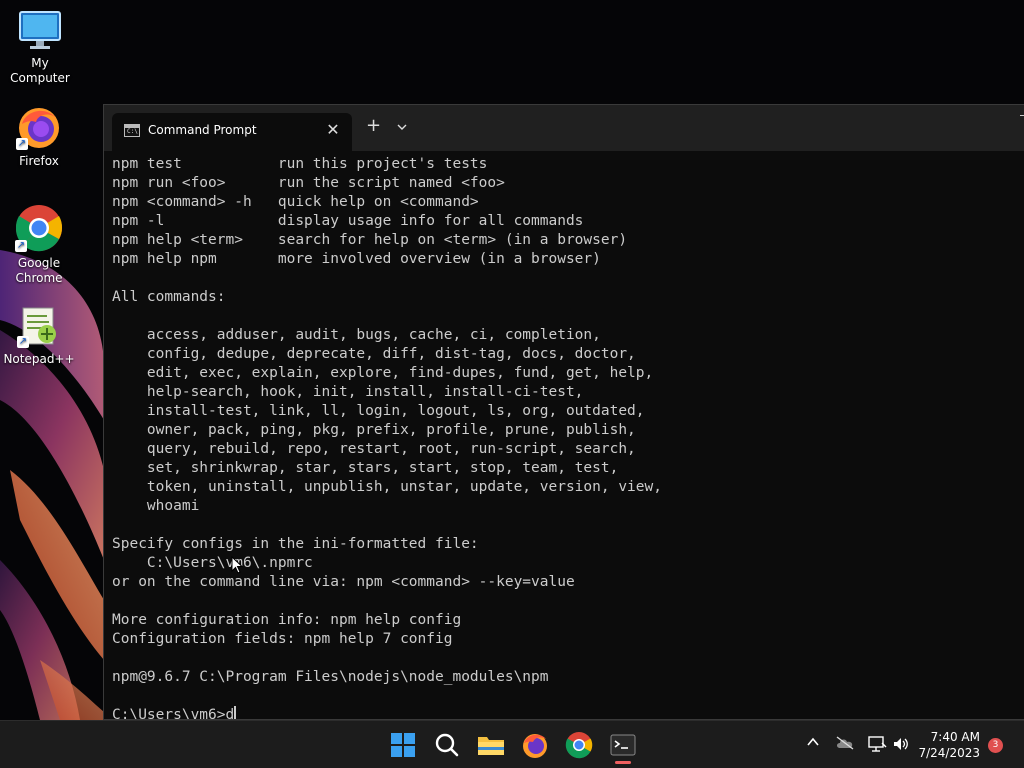  Describe the element at coordinates (949, 745) in the screenshot. I see `clock: 7:40 AM 7/24/2023` at that location.